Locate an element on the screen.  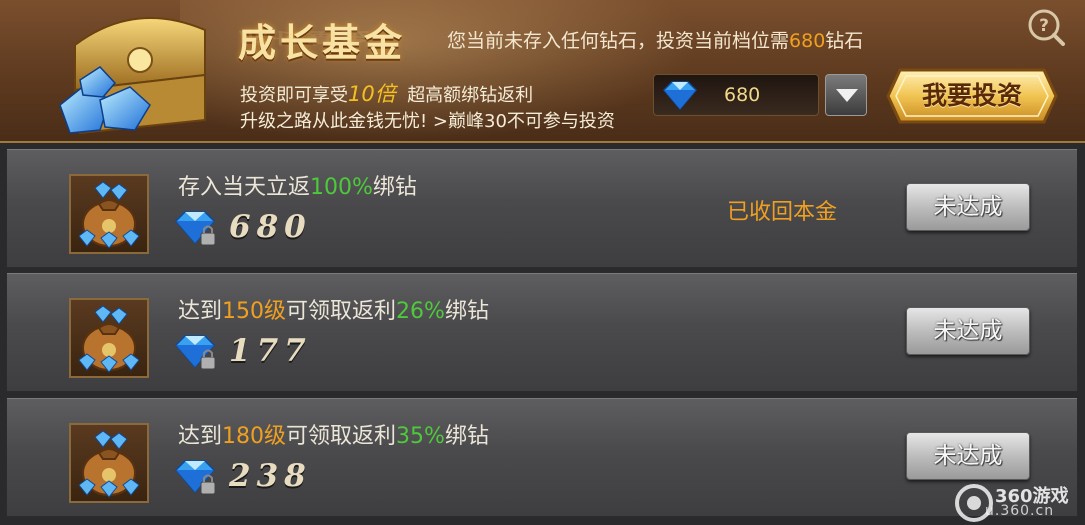
investment-notice: 您当前未存入任何钻石，投资当前档位需680钻石 is located at coordinates (655, 39).